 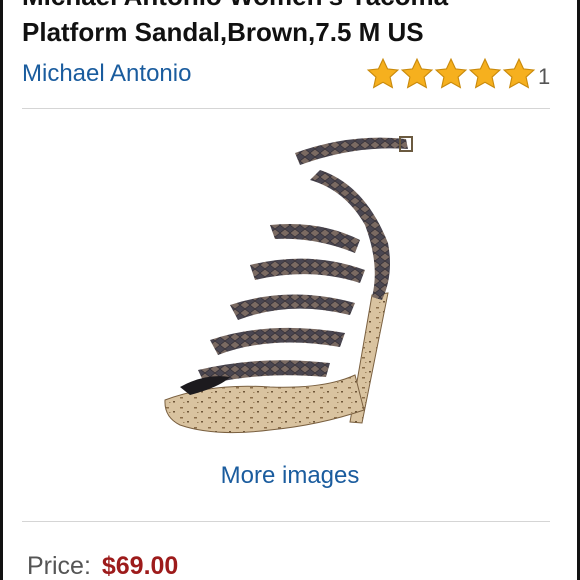 I want to click on brand-link: Michael Antonio, so click(x=106, y=74).